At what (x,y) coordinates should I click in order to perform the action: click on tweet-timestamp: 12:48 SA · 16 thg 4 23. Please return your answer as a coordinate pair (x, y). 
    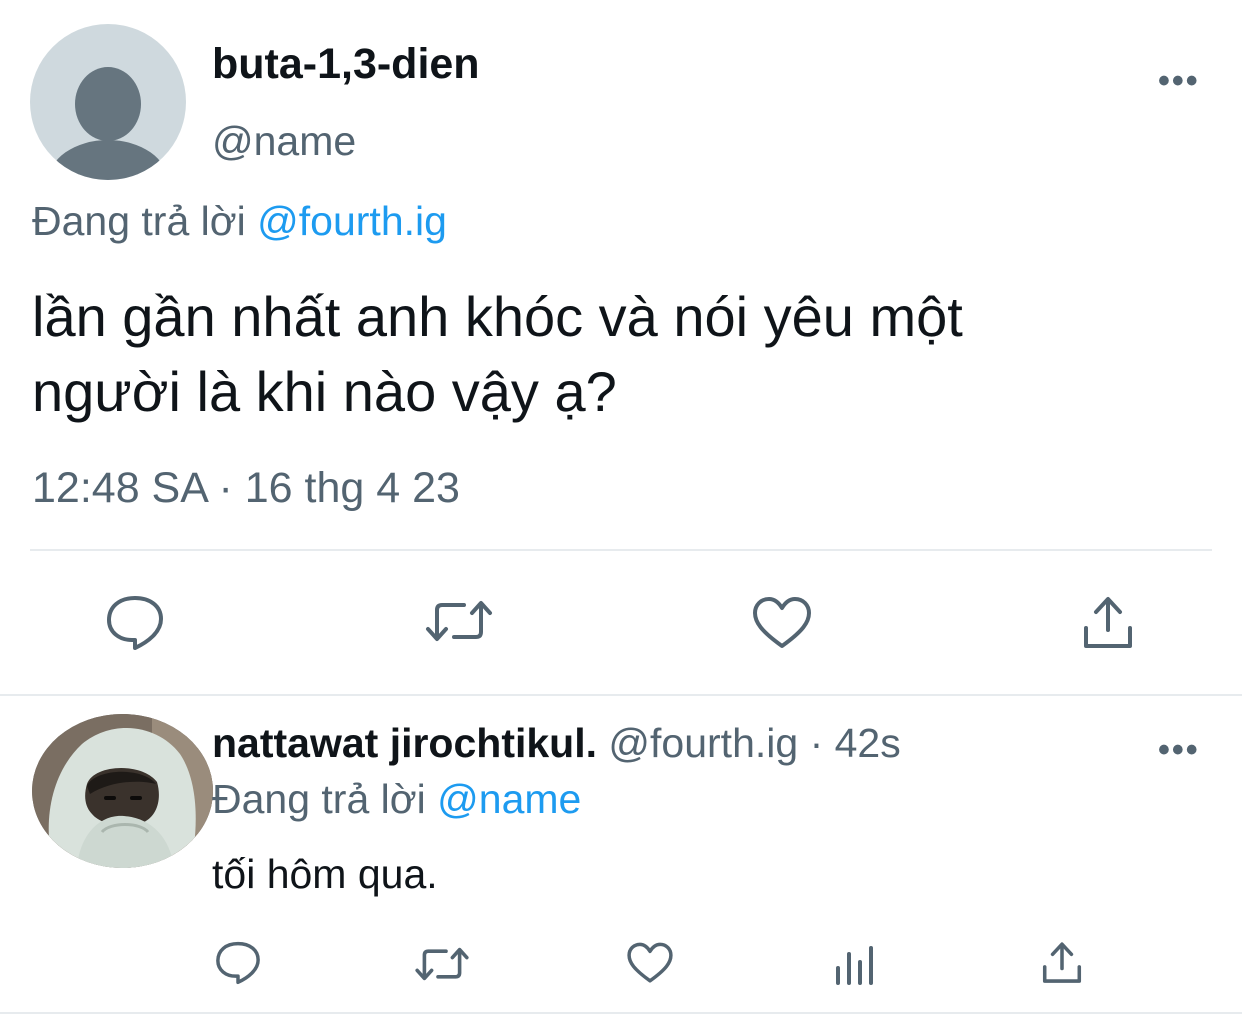
    Looking at the image, I should click on (246, 488).